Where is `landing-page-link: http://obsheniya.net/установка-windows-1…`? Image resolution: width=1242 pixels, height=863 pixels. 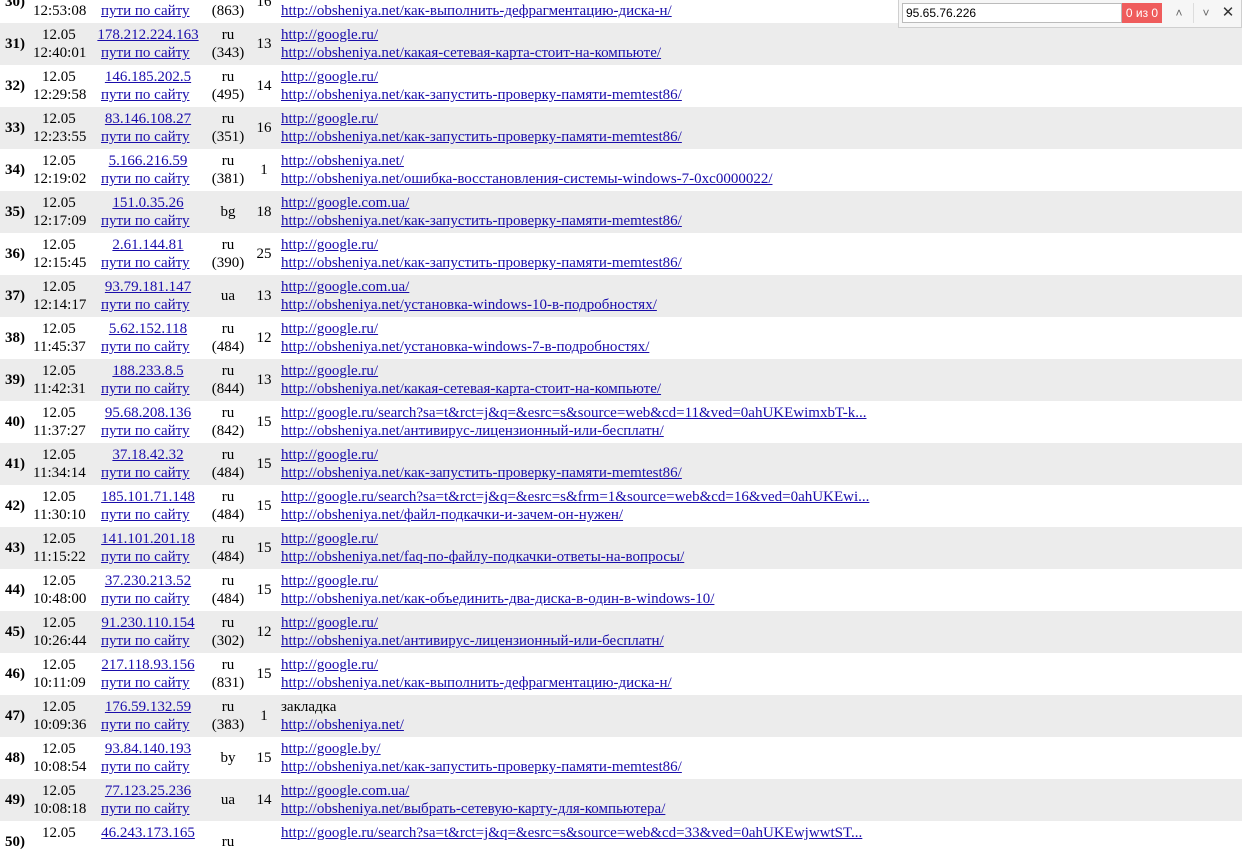 landing-page-link: http://obsheniya.net/установка-windows-1… is located at coordinates (469, 305).